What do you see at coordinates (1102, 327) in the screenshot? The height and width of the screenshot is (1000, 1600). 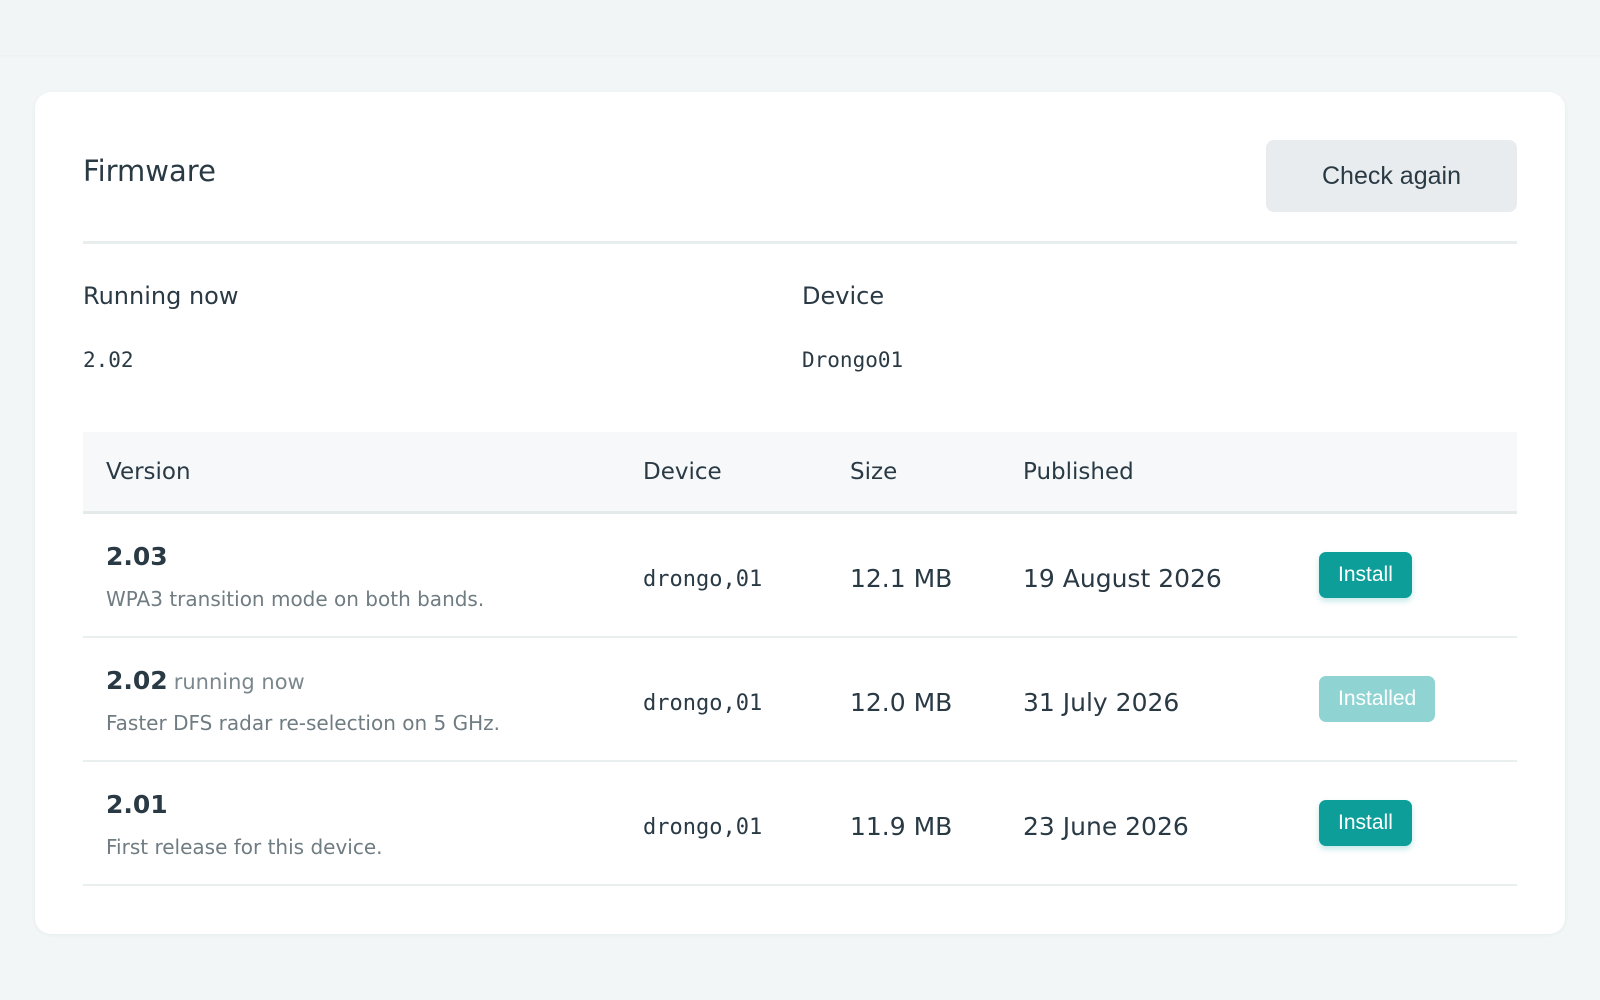 I see `device-section: Device Drongo01` at bounding box center [1102, 327].